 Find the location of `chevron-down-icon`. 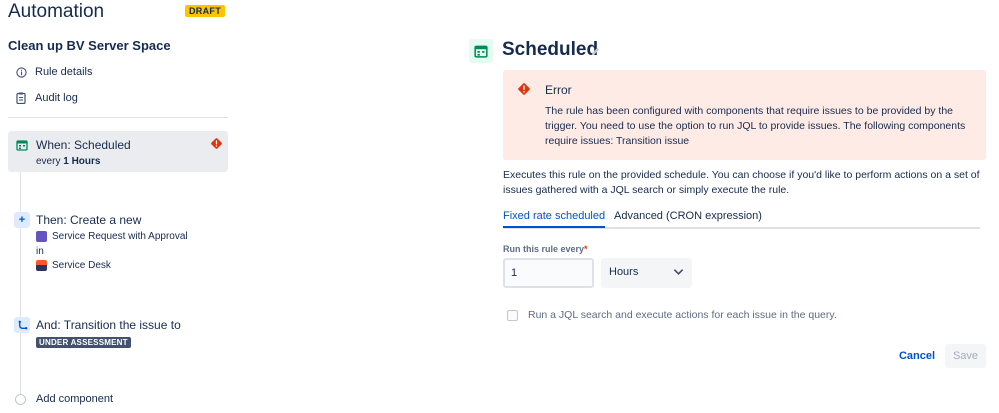

chevron-down-icon is located at coordinates (678, 273).